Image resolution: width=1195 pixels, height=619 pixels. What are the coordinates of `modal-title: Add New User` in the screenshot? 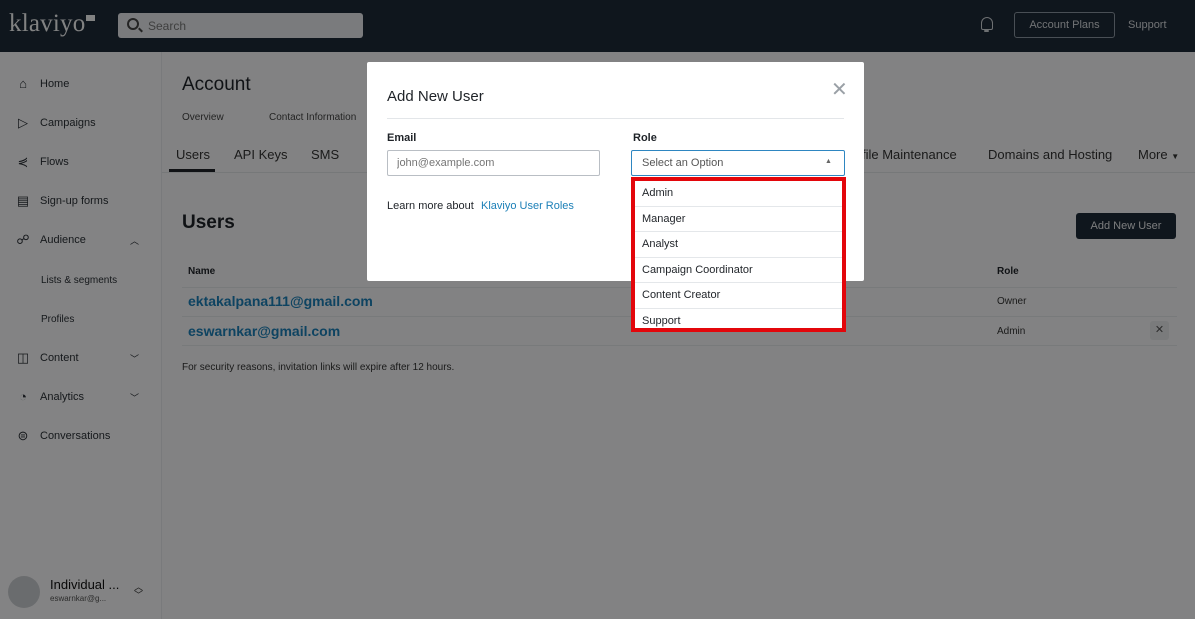 It's located at (435, 96).